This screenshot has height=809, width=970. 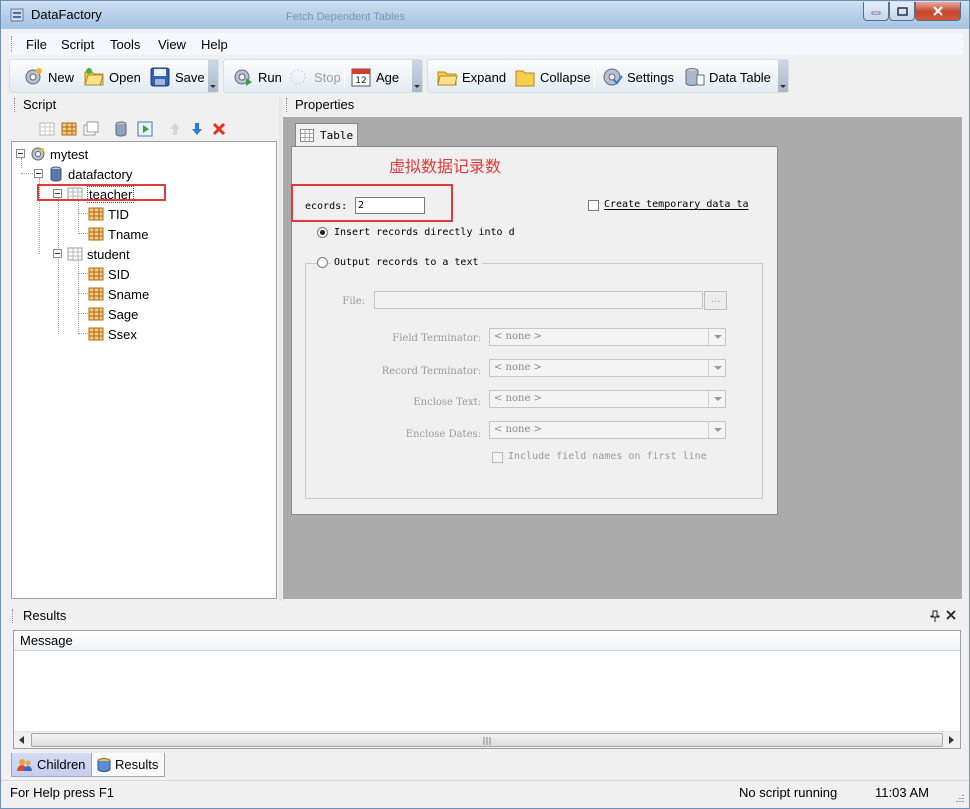 I want to click on menu-tools: Tools, so click(x=125, y=44).